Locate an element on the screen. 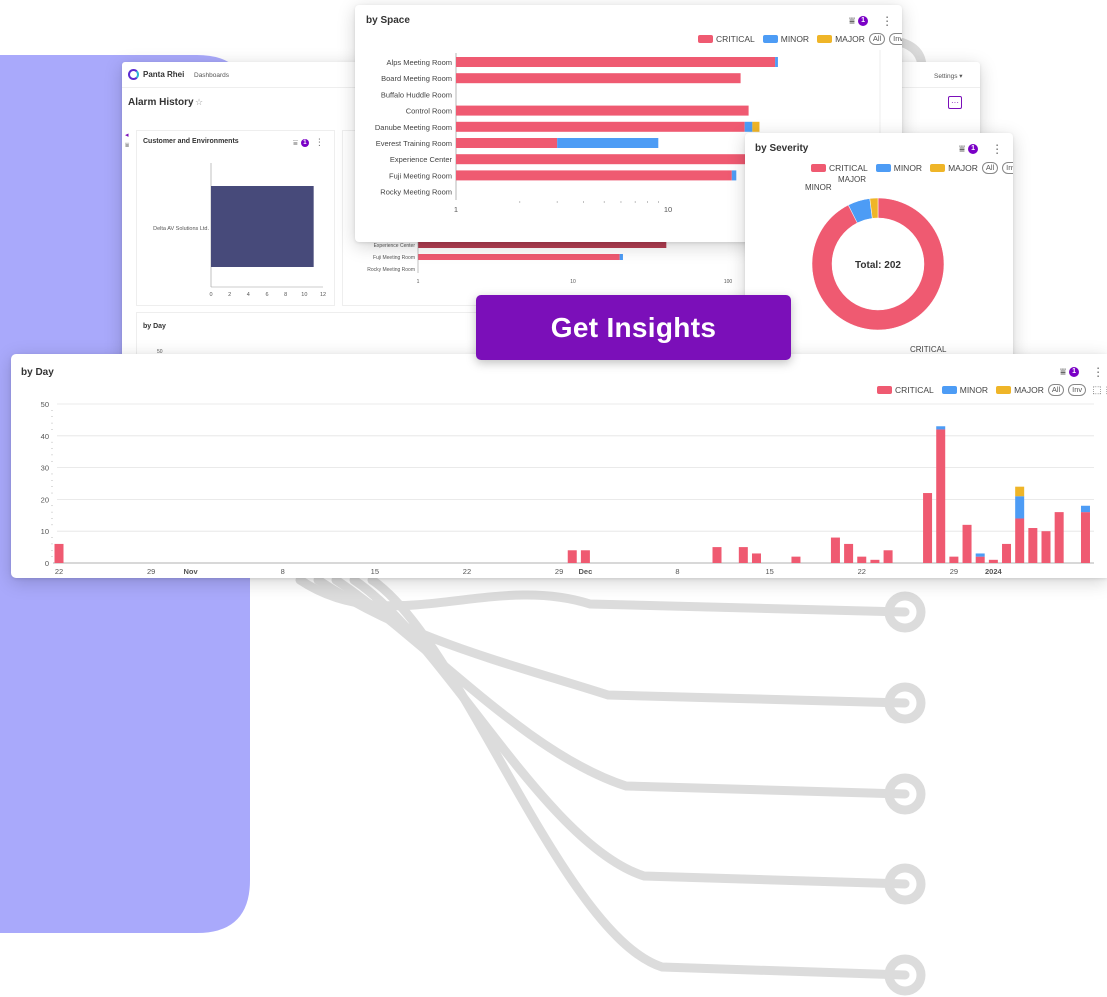  category-label: Buffalo Huddle Room is located at coordinates (416, 94).